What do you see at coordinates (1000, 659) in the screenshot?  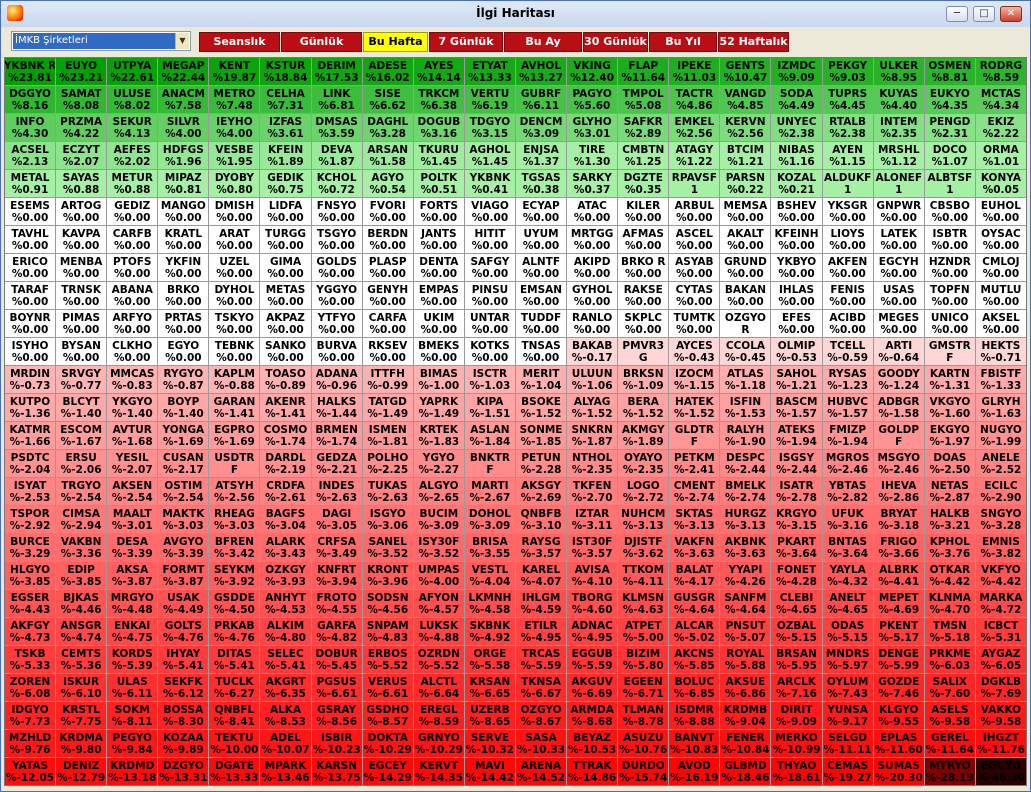 I see `heatmap-cell: AYGAZ %-6.05` at bounding box center [1000, 659].